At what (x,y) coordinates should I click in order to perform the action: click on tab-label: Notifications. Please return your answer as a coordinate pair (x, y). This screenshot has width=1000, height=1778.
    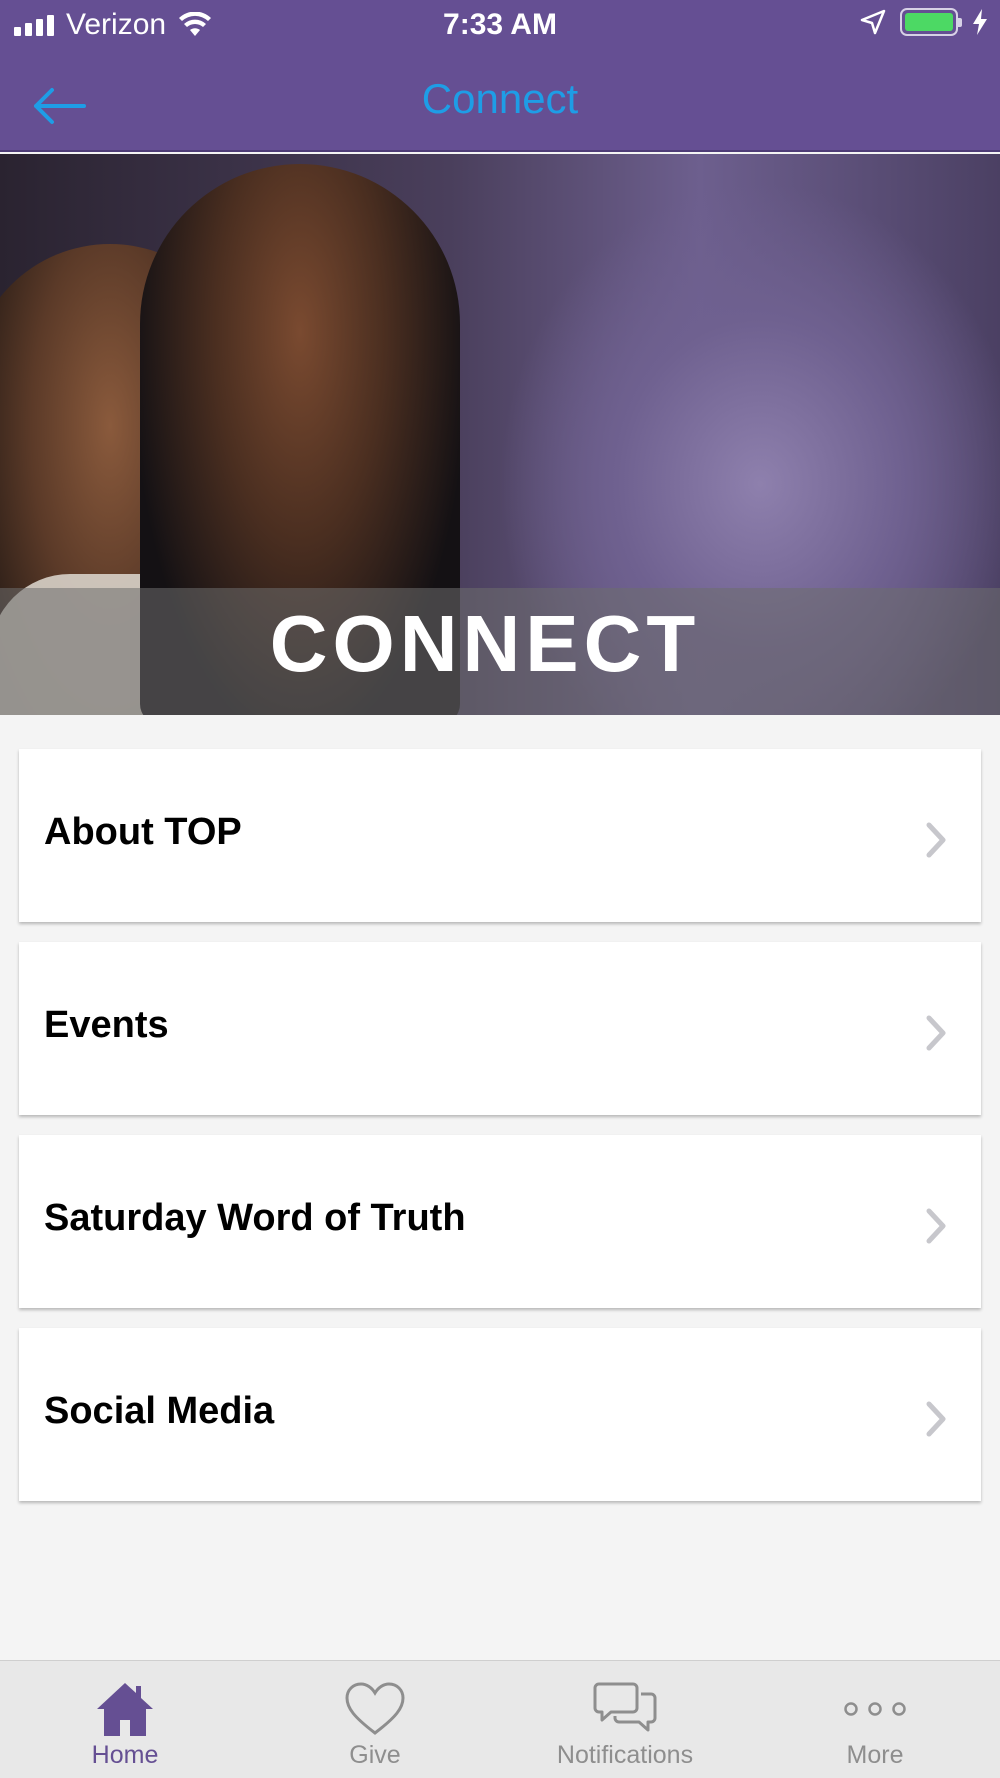
    Looking at the image, I should click on (625, 1755).